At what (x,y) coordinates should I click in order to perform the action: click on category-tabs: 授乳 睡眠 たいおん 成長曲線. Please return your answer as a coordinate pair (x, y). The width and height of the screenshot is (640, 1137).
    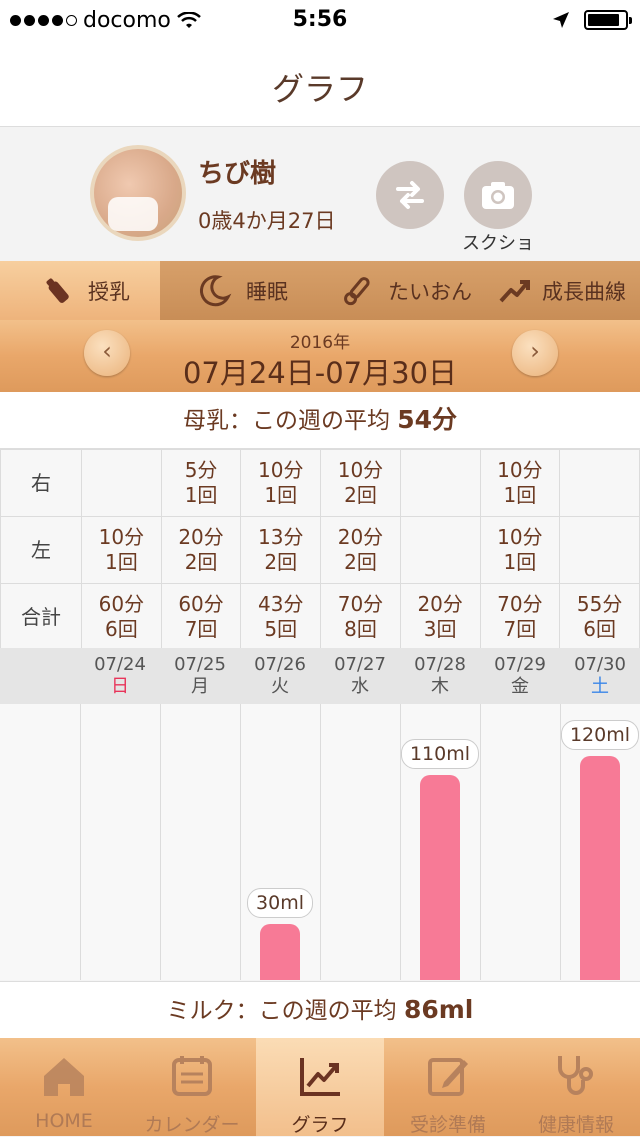
    Looking at the image, I should click on (320, 291).